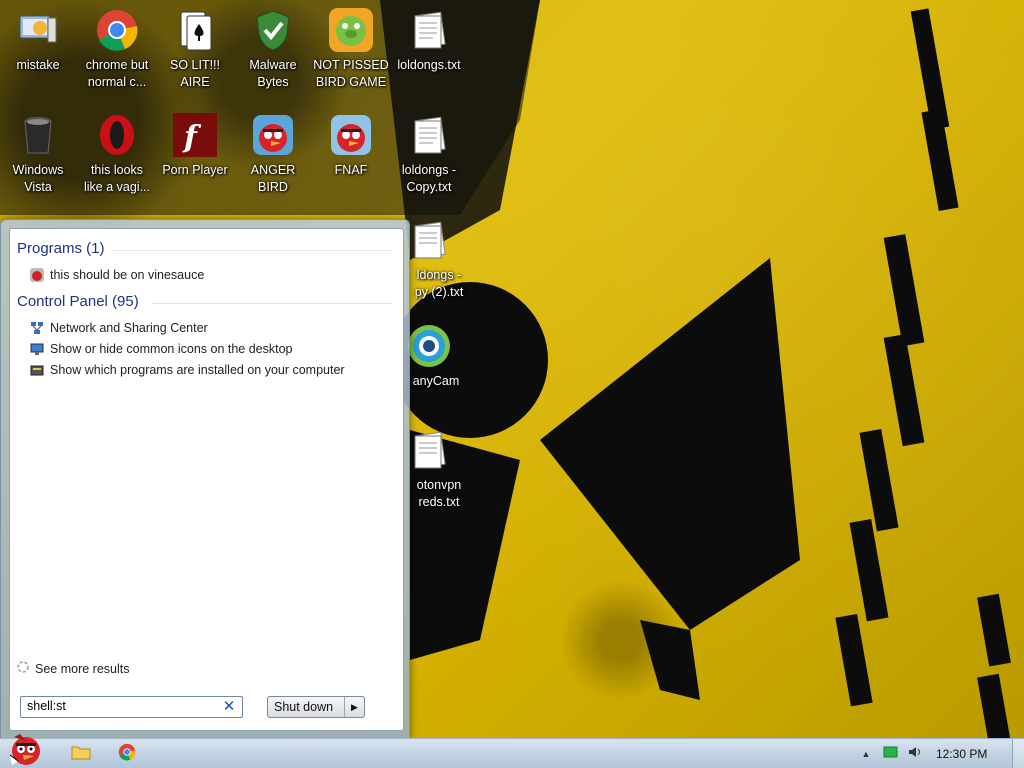 The height and width of the screenshot is (768, 1024). I want to click on taskbar-explorer-button, so click(81, 754).